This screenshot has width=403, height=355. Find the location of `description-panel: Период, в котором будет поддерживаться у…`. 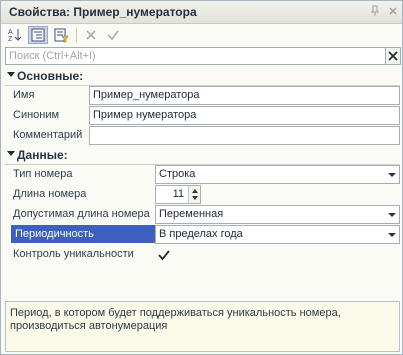

description-panel: Период, в котором будет поддерживаться у… is located at coordinates (202, 326).